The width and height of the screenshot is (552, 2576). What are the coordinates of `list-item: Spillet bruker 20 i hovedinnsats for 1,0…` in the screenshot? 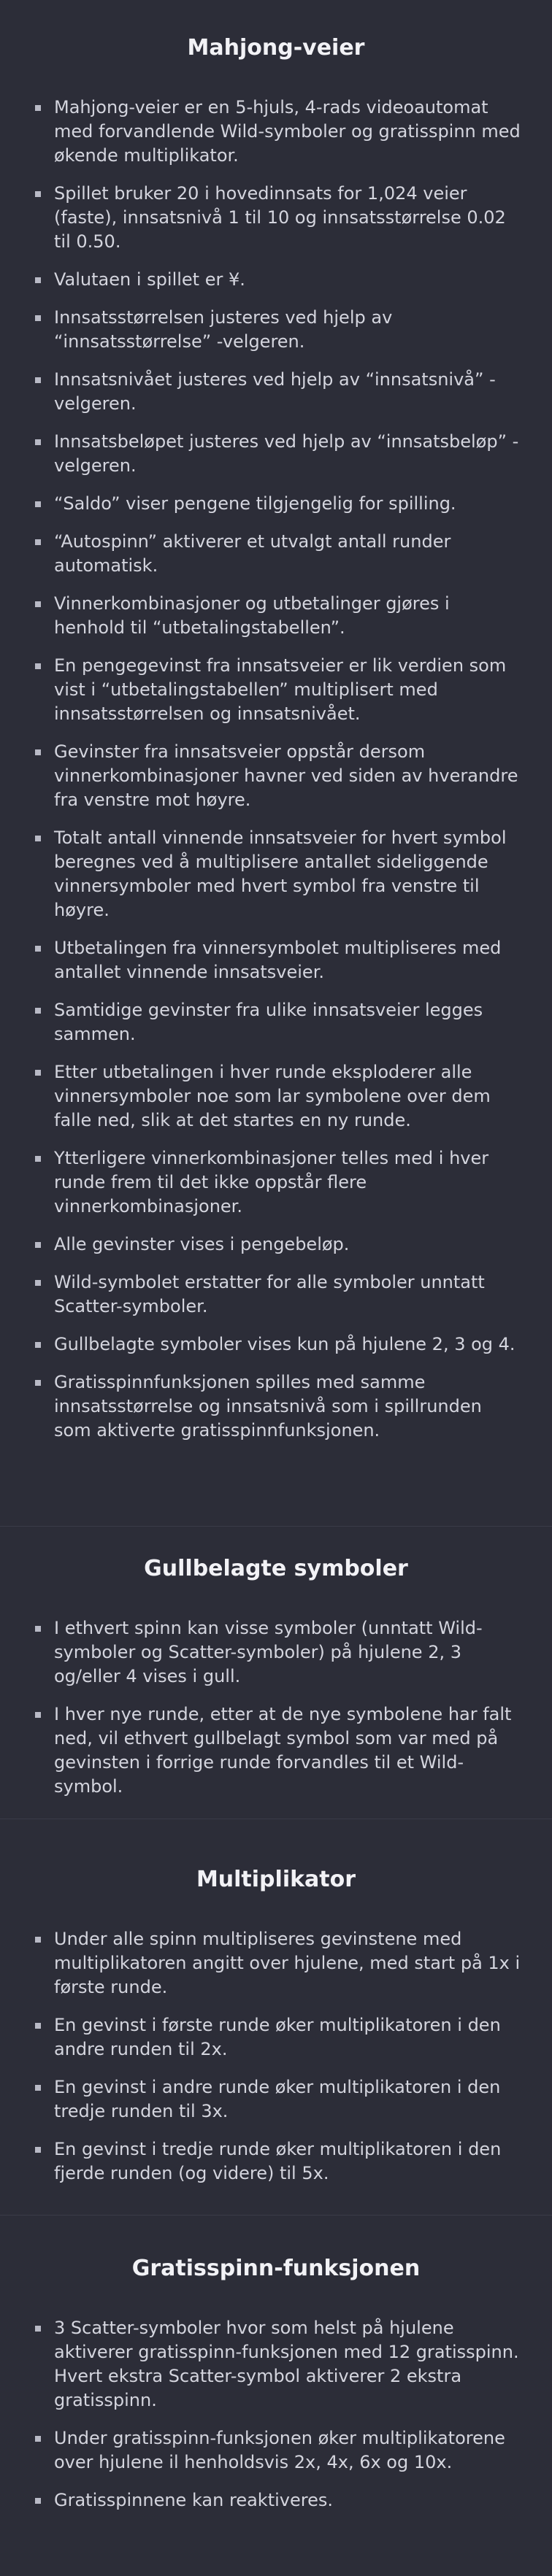 It's located at (279, 218).